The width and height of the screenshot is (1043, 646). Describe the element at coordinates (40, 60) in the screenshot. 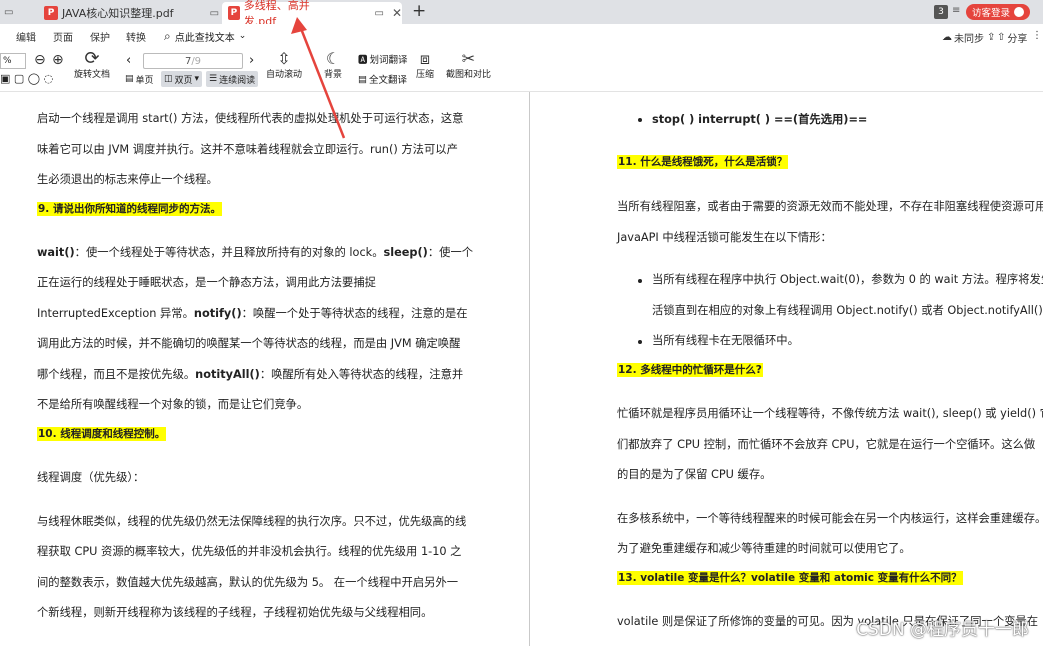

I see `zoom-out-icon: ⊖` at that location.